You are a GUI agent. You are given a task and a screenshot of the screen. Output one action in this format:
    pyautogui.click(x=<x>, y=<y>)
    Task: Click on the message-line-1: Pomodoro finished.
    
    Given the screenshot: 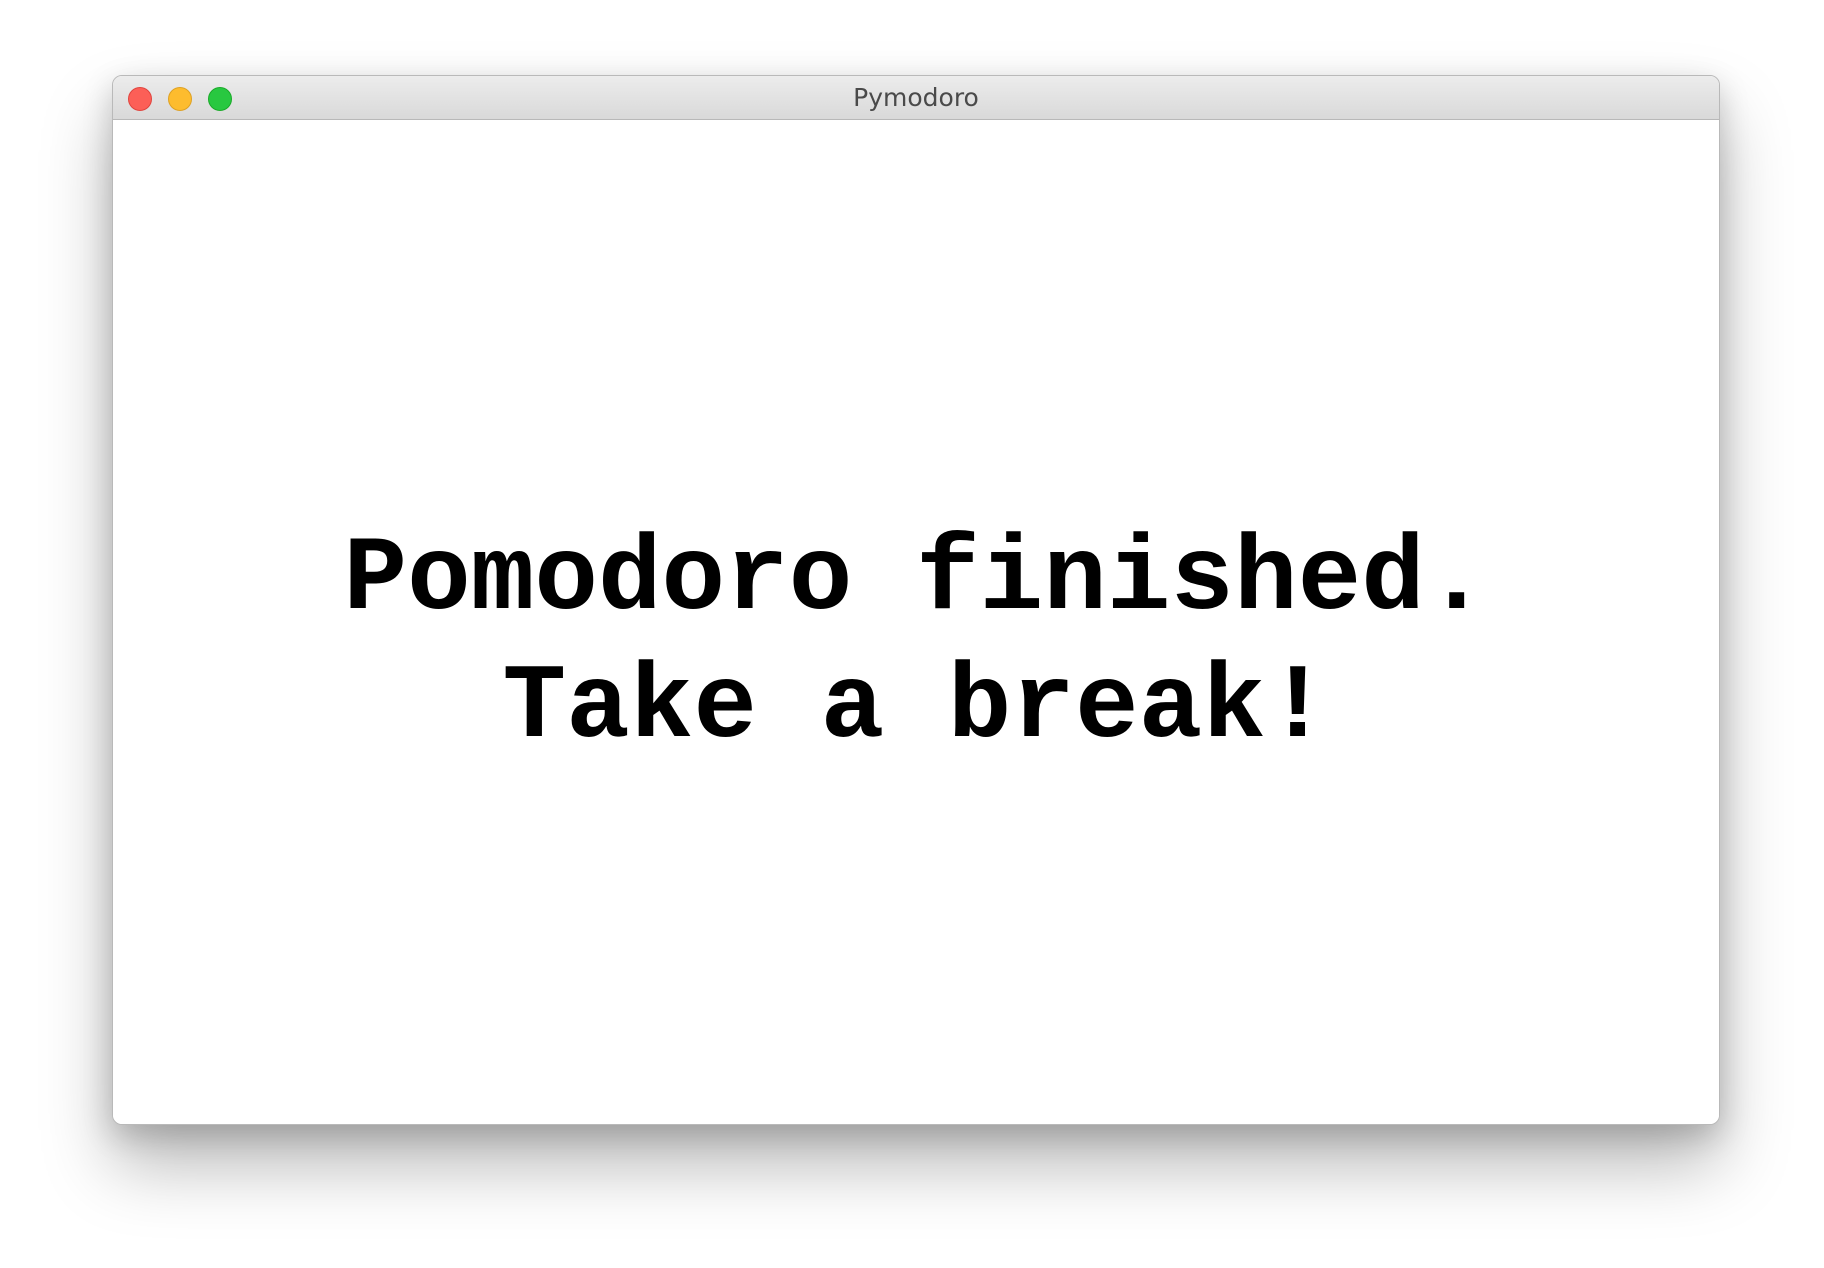 What is the action you would take?
    pyautogui.click(x=916, y=580)
    